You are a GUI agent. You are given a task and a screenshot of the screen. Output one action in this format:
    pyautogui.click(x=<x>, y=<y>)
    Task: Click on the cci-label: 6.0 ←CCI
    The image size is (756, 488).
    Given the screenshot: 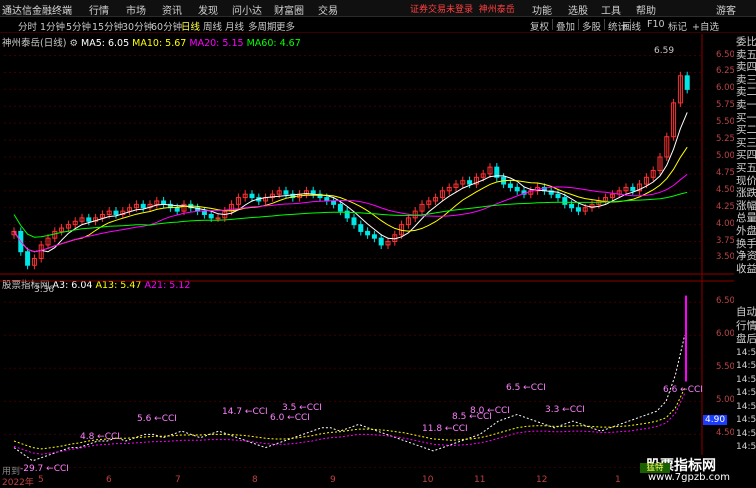 What is the action you would take?
    pyautogui.click(x=290, y=418)
    